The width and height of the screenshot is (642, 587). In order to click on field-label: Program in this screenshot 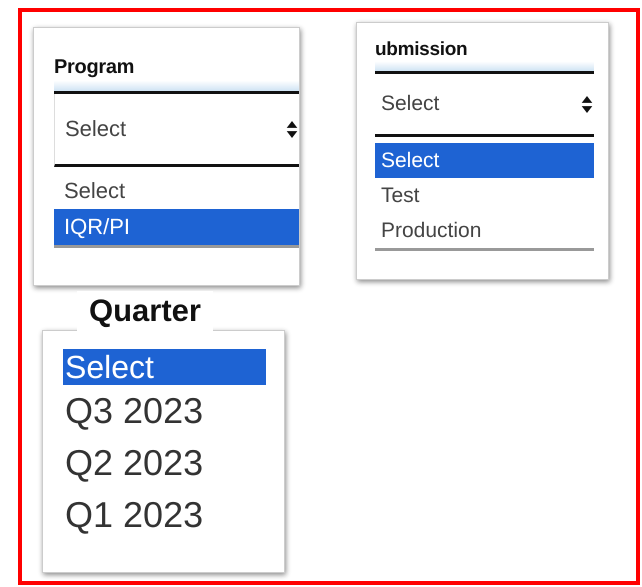, I will do `click(176, 75)`.